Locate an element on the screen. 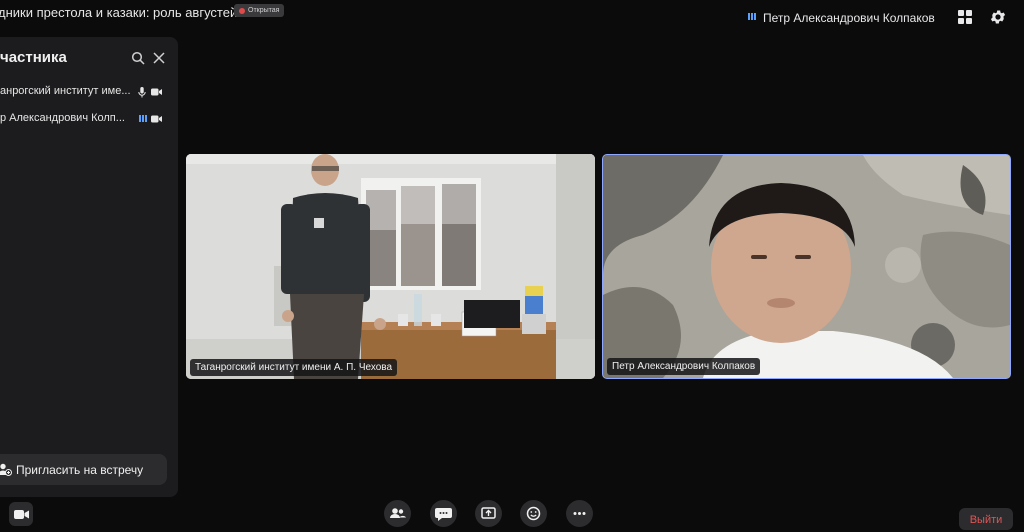 This screenshot has height=532, width=1024. lock-open-icon is located at coordinates (242, 10).